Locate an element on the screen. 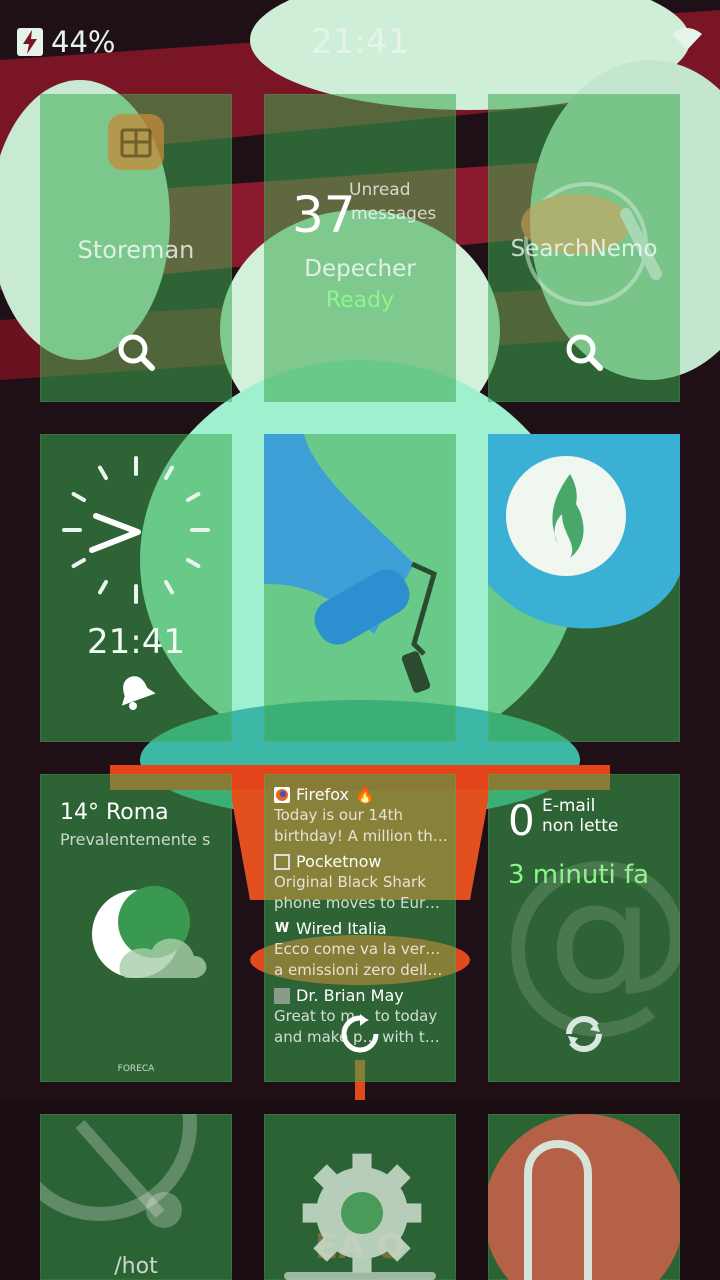 The width and height of the screenshot is (720, 1280). status-bar: 44% 21:41 is located at coordinates (360, 40).